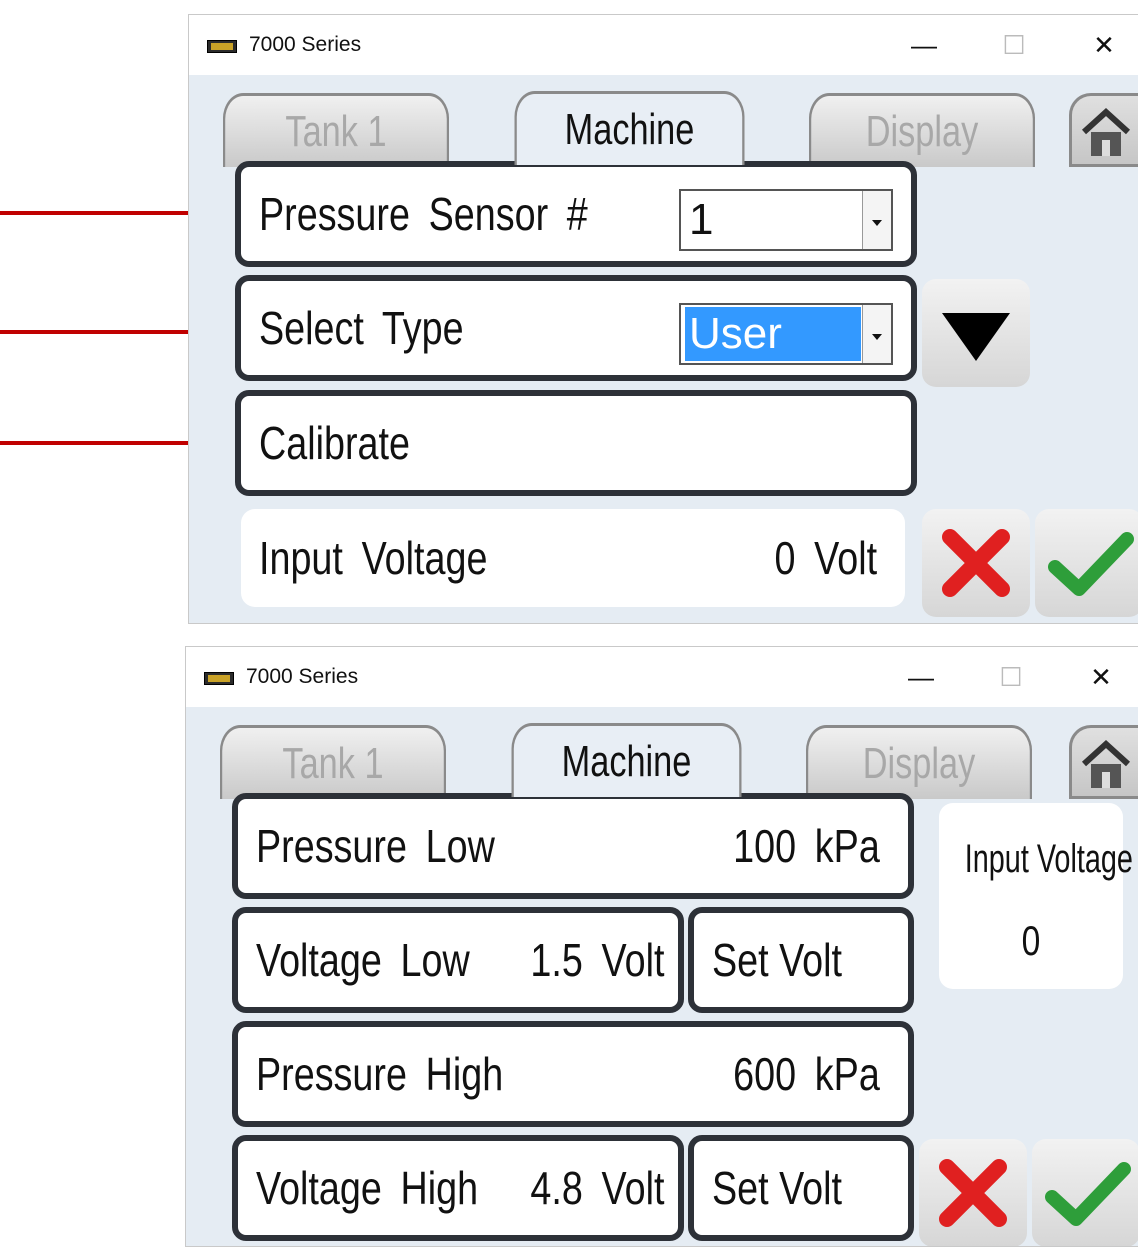 The height and width of the screenshot is (1247, 1138). I want to click on pressure-sensor-row: Pressure Sensor # 1, so click(576, 214).